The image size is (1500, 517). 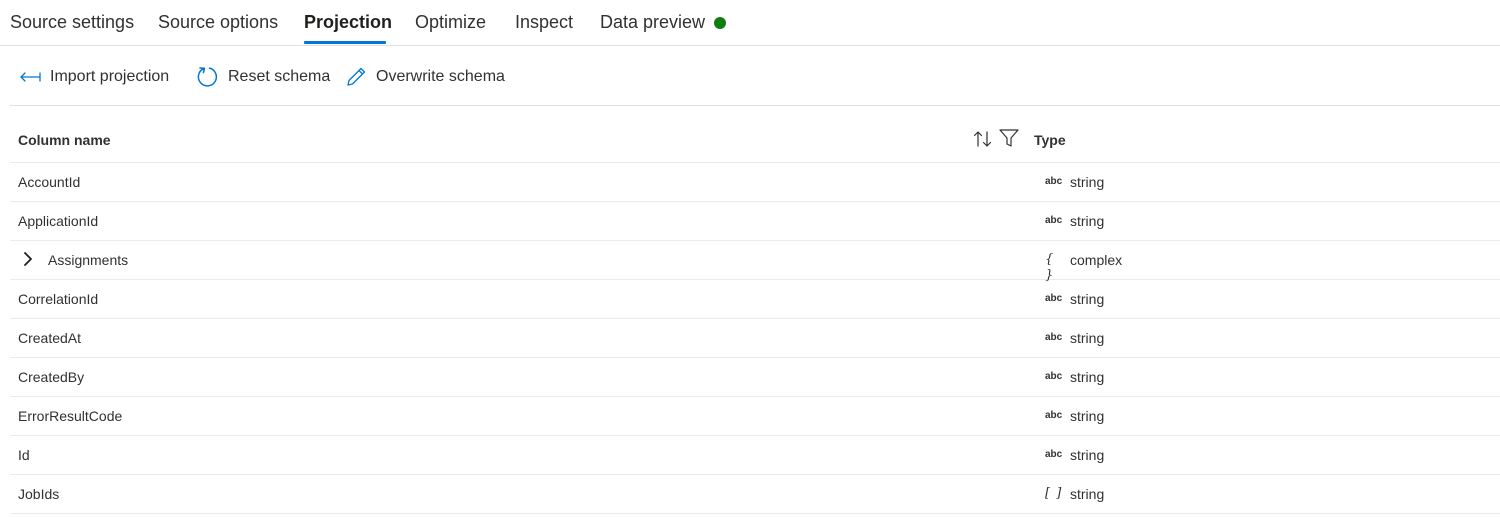 I want to click on tab-projection: Projection, so click(x=348, y=22).